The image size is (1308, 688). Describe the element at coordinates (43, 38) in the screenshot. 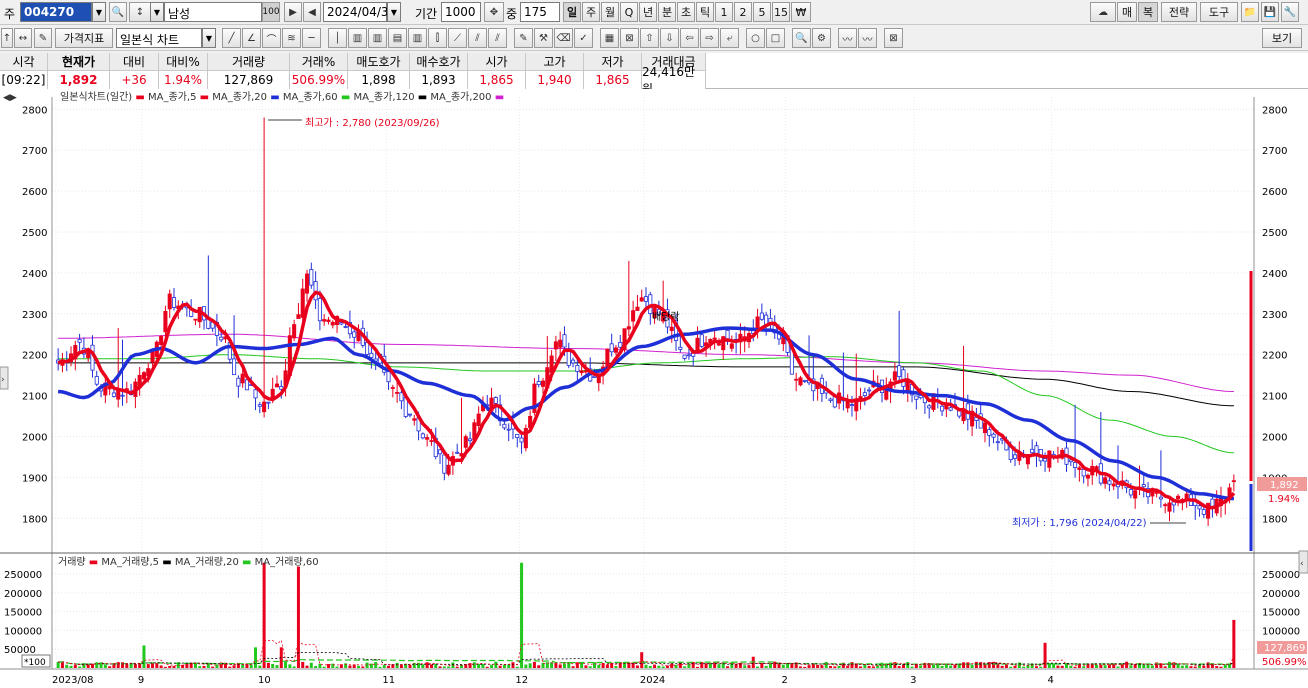

I see `edit-icon: ✎` at that location.